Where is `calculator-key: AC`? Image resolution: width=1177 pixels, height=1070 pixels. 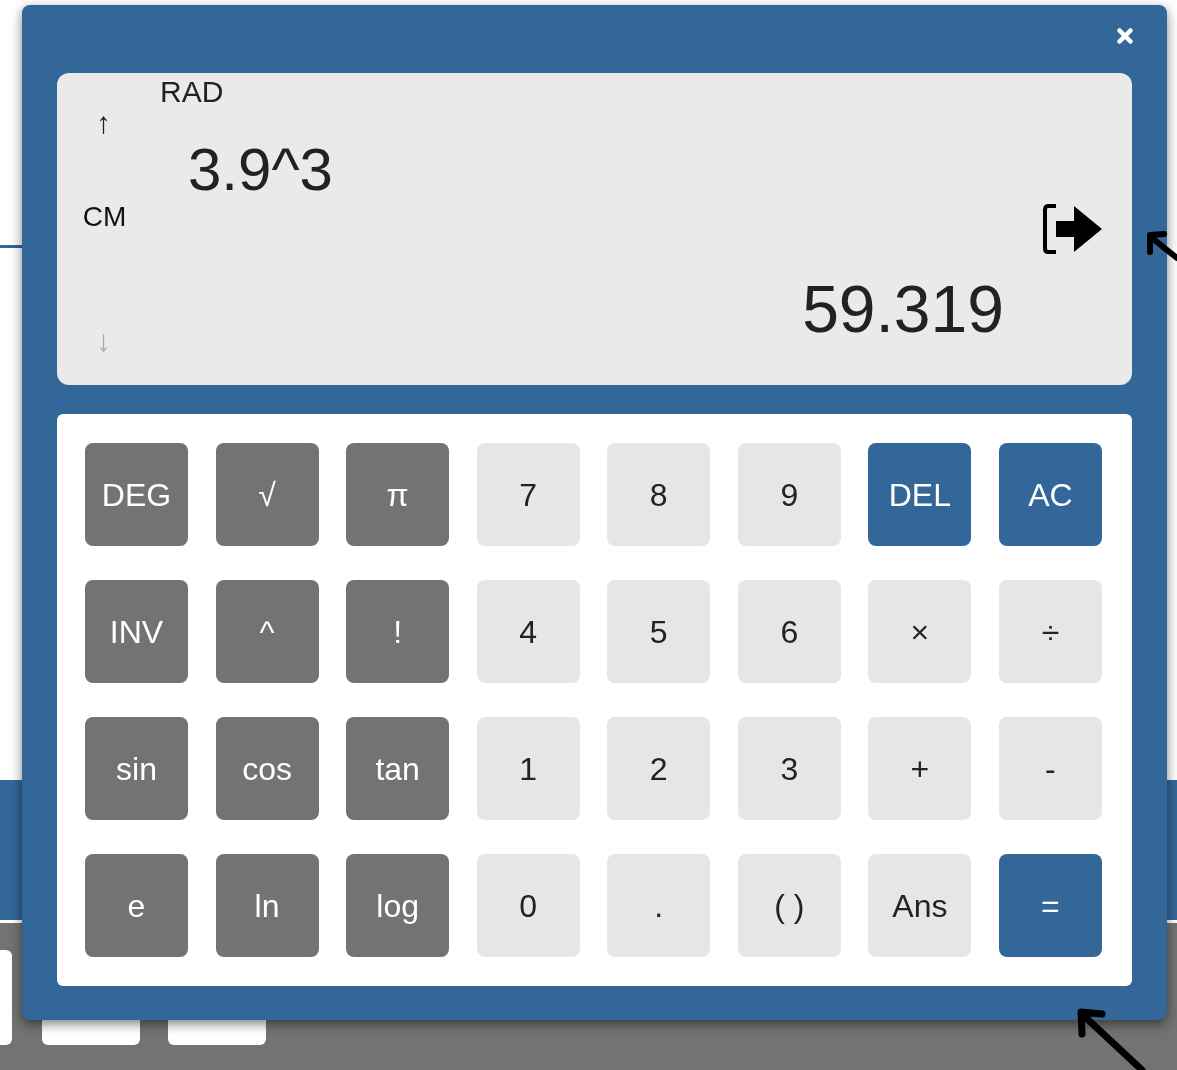
calculator-key: AC is located at coordinates (1050, 494).